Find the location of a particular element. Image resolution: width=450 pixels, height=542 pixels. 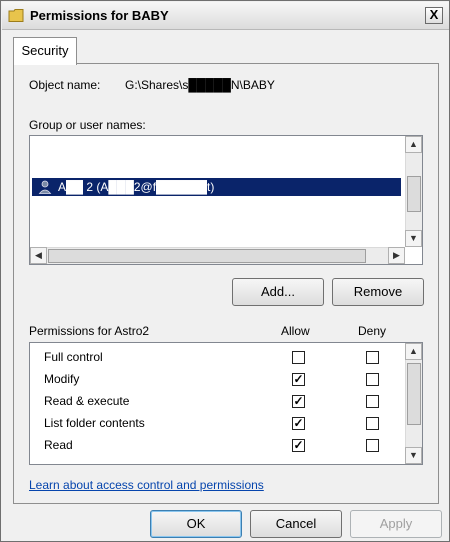

title-bar: Permissions for BABY X is located at coordinates (225, 16).